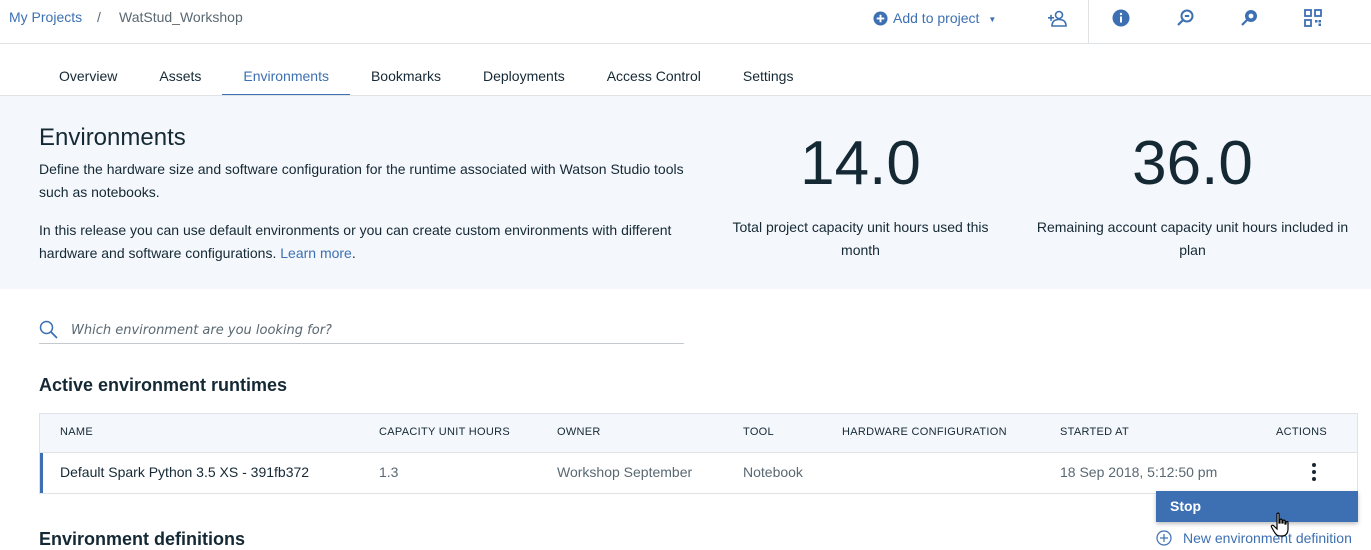 This screenshot has height=550, width=1371. I want to click on active-runtimes-title: Active environment runtimes, so click(163, 385).